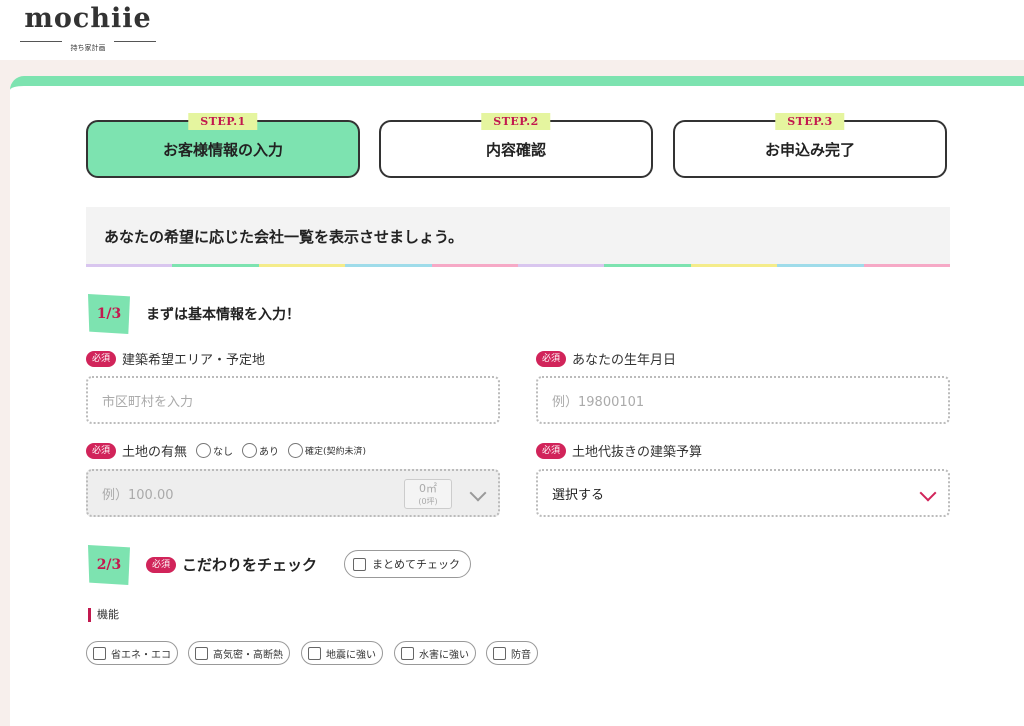 The width and height of the screenshot is (1024, 726). I want to click on birthdate-input: 例）19800101, so click(743, 400).